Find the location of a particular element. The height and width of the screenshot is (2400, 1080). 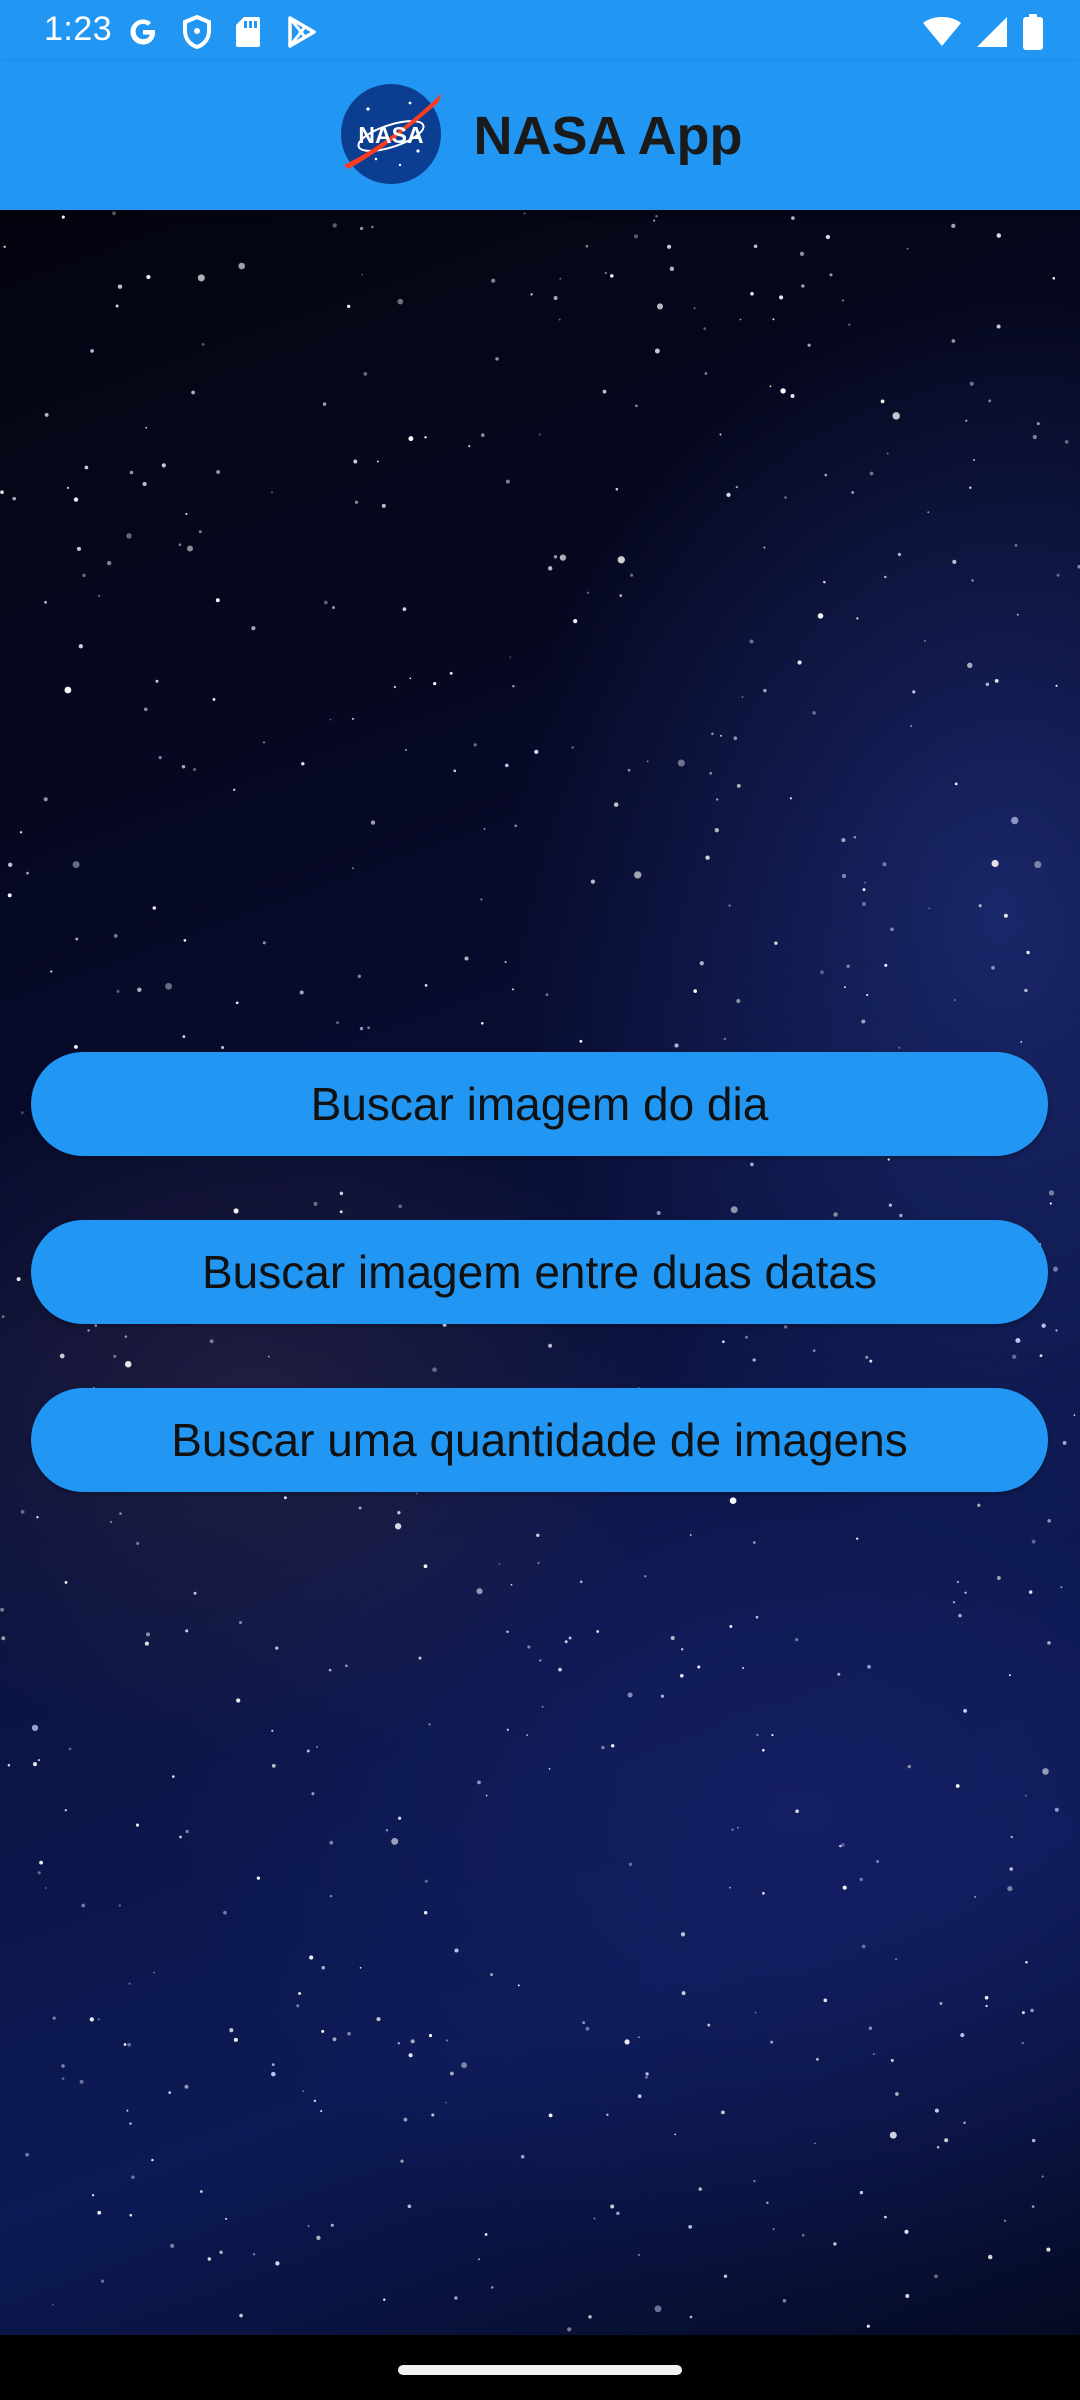

between-dates-button: Buscar imagem entre duas datas is located at coordinates (539, 1272).